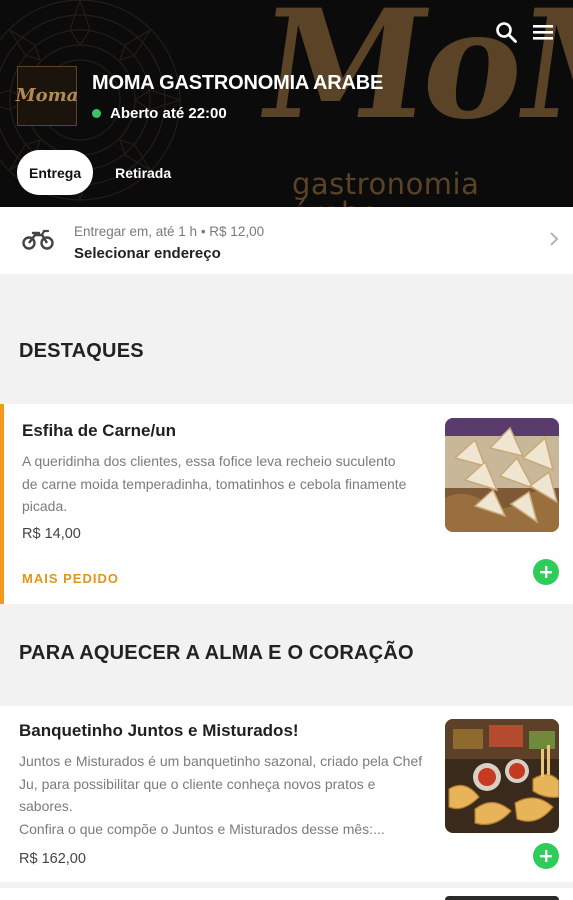 Image resolution: width=573 pixels, height=900 pixels. I want to click on menu-icon, so click(543, 32).